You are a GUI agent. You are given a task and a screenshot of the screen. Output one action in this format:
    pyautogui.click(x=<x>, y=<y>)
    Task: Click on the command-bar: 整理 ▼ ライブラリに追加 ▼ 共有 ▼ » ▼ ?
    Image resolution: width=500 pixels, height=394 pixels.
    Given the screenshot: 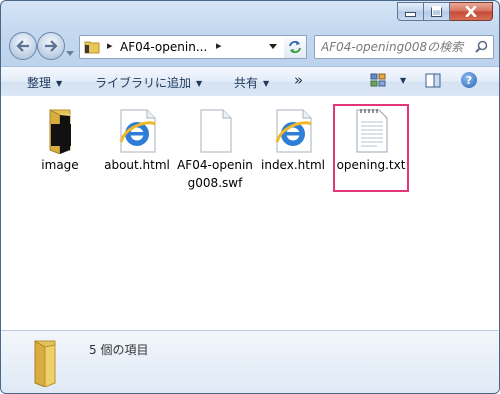 What is the action you would take?
    pyautogui.click(x=250, y=81)
    